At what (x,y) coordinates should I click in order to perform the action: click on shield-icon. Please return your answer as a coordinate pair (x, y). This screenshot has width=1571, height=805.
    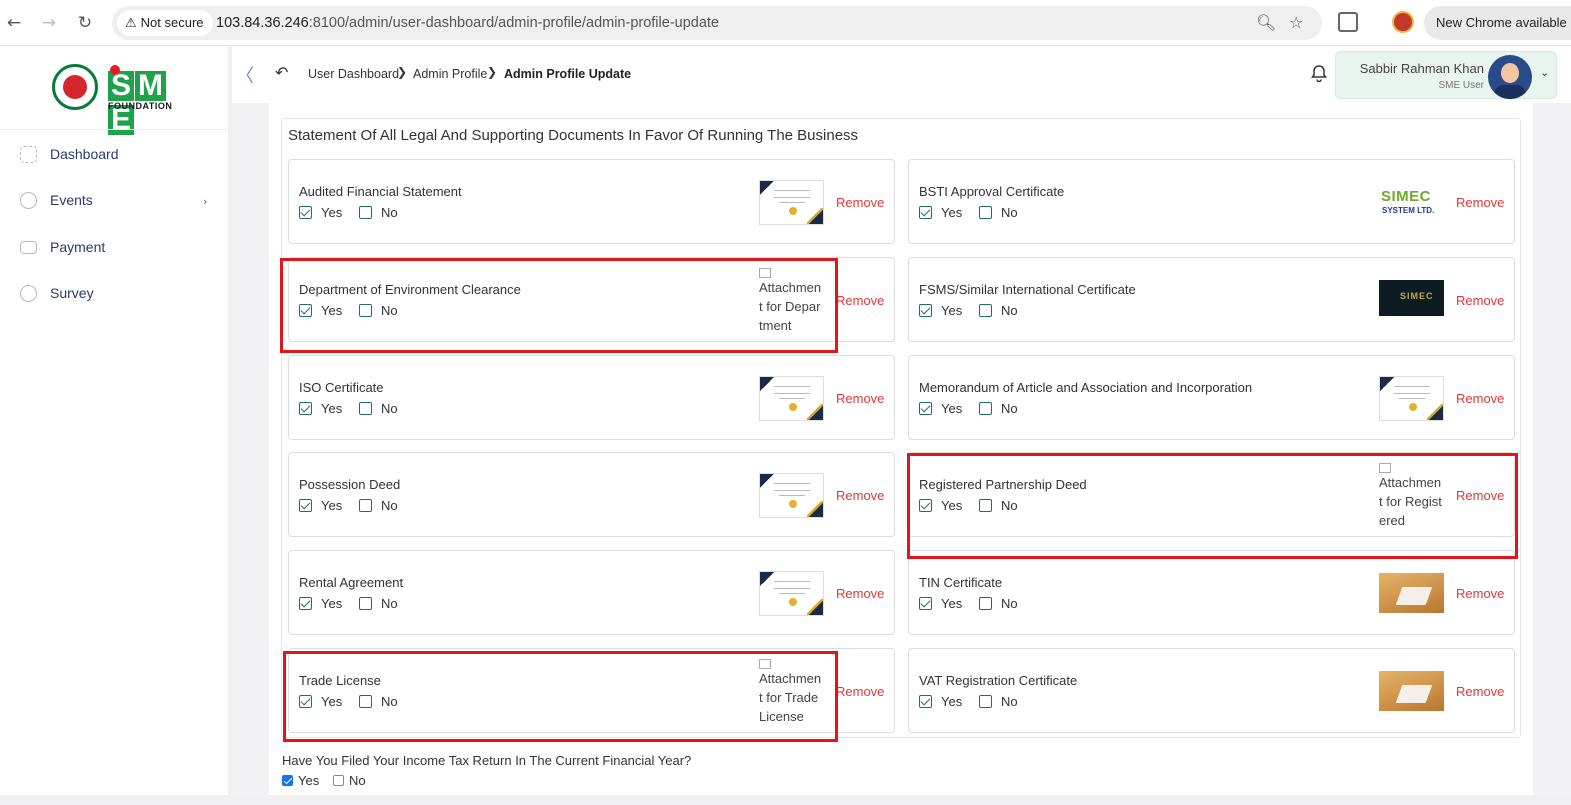
    Looking at the image, I should click on (28, 200).